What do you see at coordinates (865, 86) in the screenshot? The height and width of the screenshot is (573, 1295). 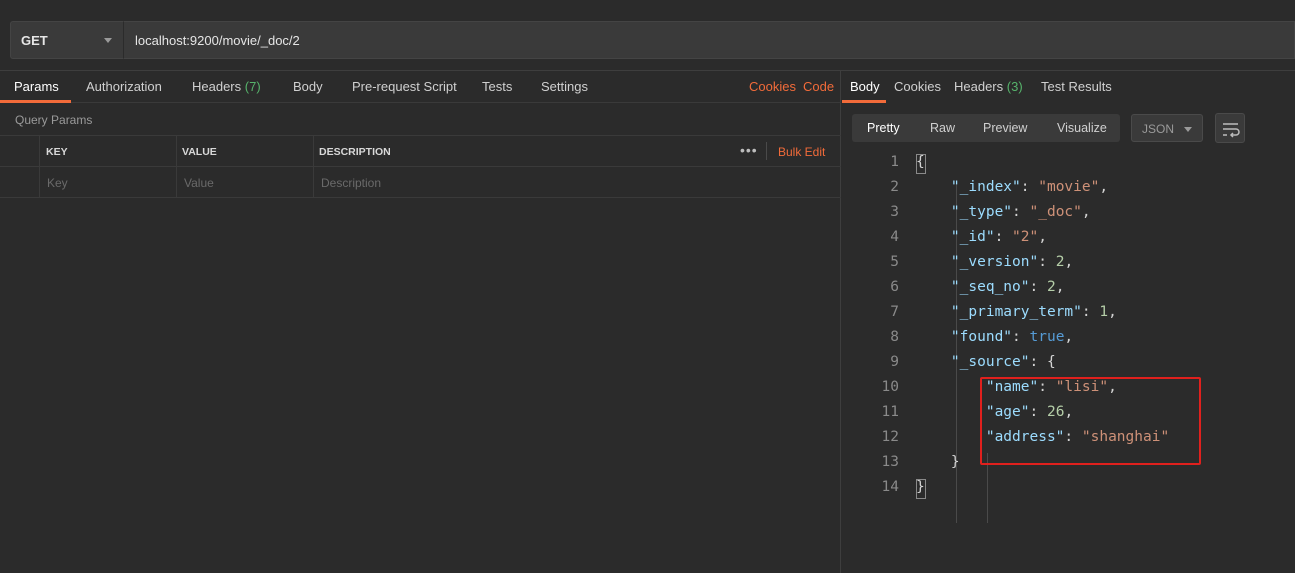 I see `tab-response-body: Body` at bounding box center [865, 86].